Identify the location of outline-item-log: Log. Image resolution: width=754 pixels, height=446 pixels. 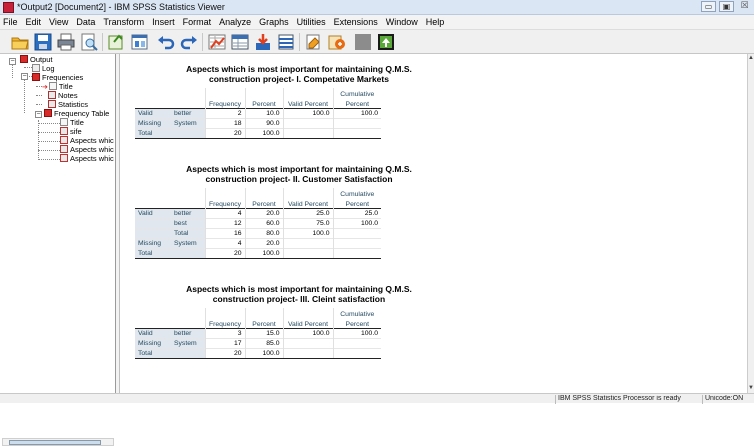
(43, 68).